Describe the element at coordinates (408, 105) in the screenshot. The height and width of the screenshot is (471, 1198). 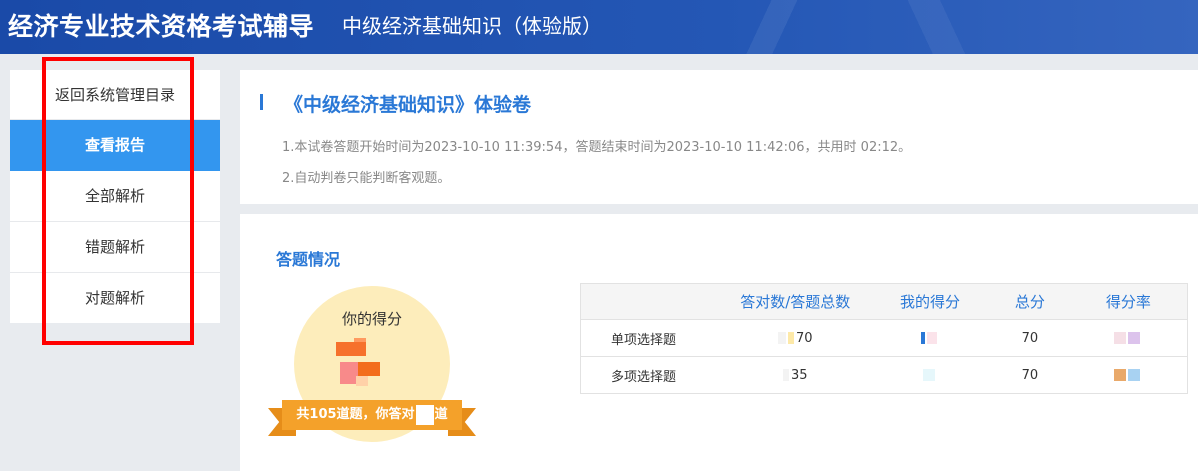
I see `paper-title: 《中级经济基础知识》体验卷` at that location.